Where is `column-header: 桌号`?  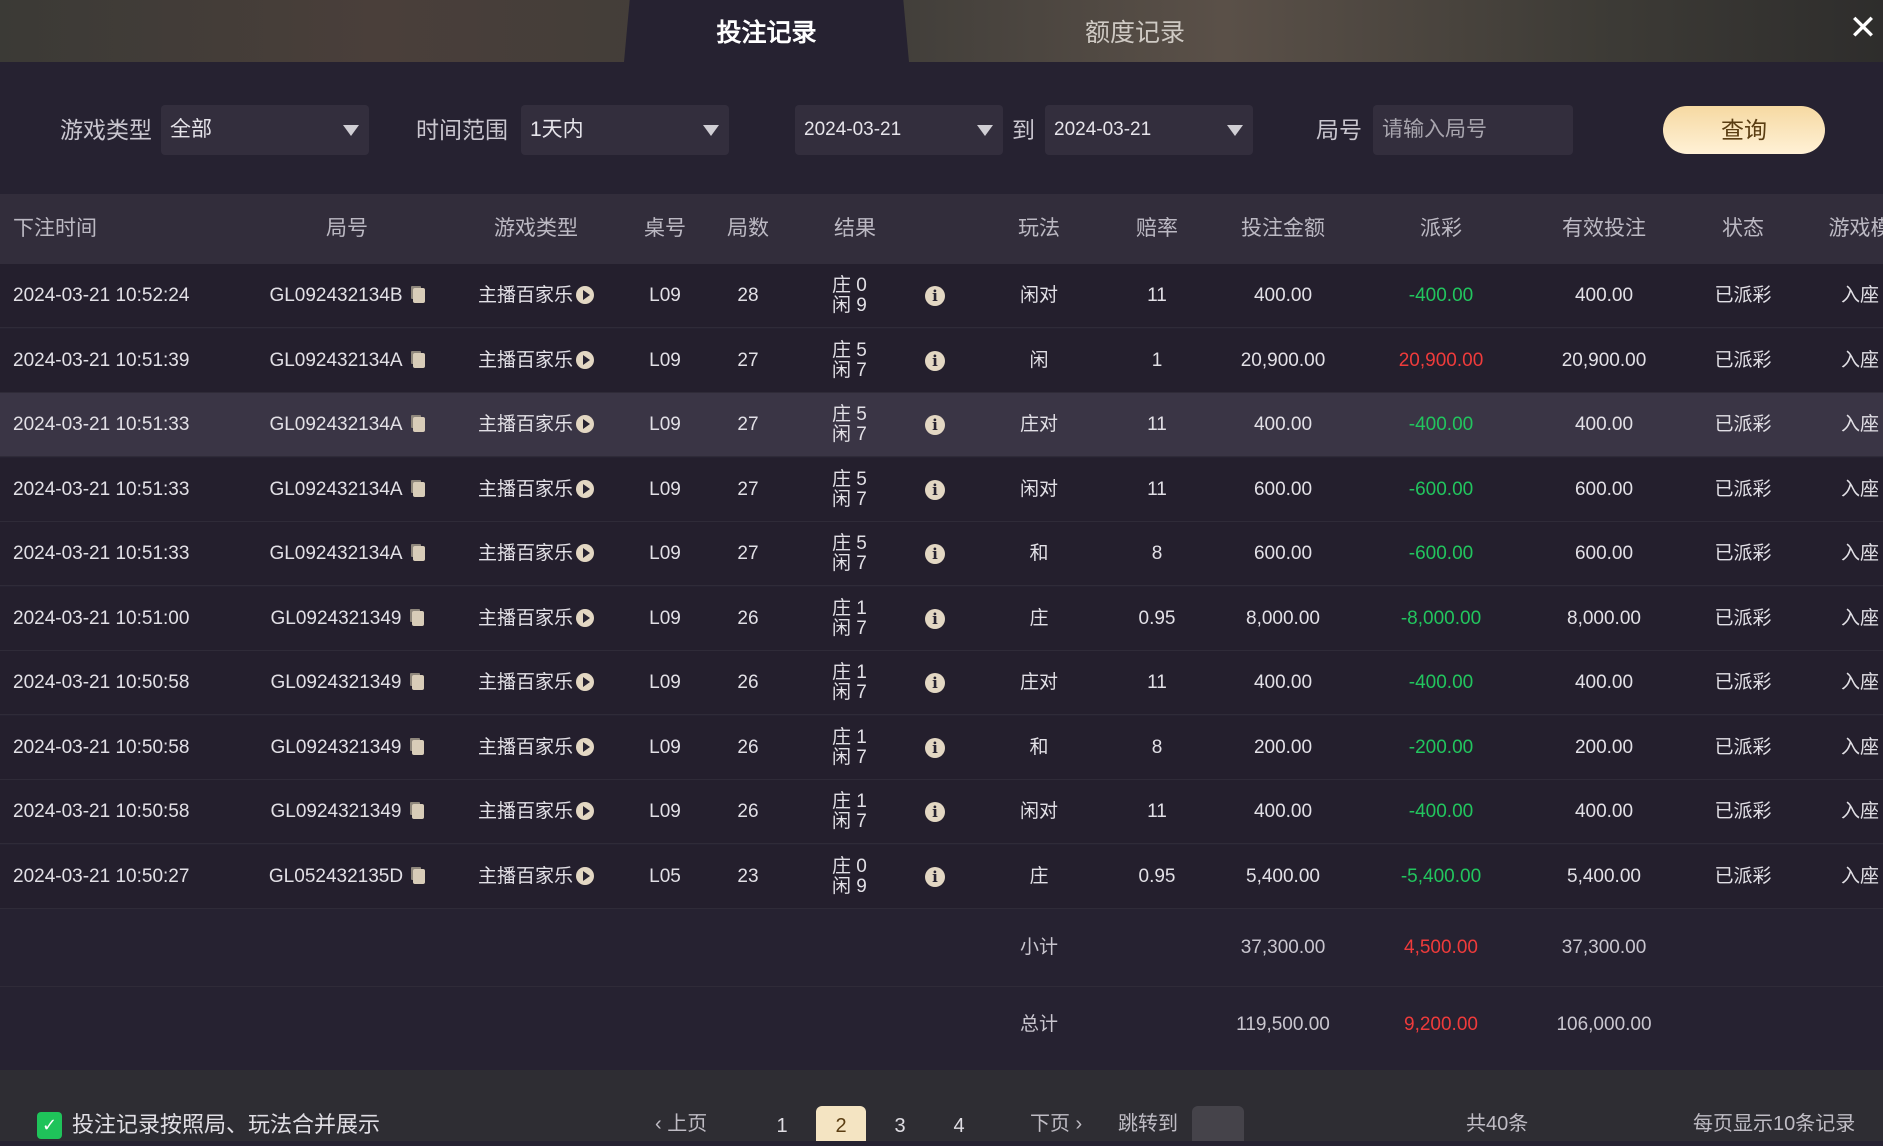 column-header: 桌号 is located at coordinates (665, 228).